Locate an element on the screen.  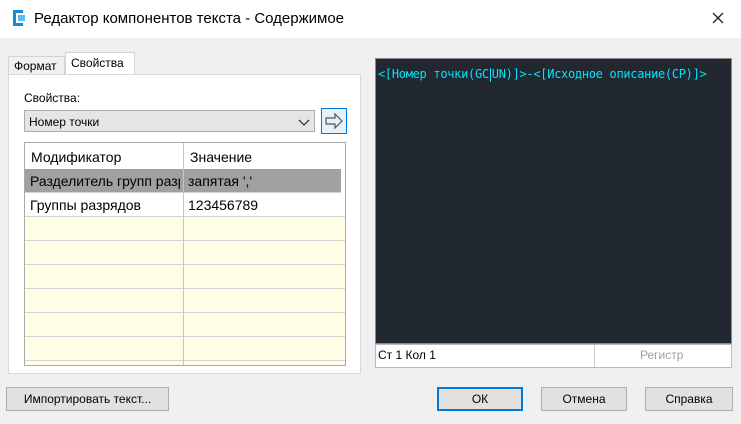
grid-header: Модификатор Значение is located at coordinates (185, 156).